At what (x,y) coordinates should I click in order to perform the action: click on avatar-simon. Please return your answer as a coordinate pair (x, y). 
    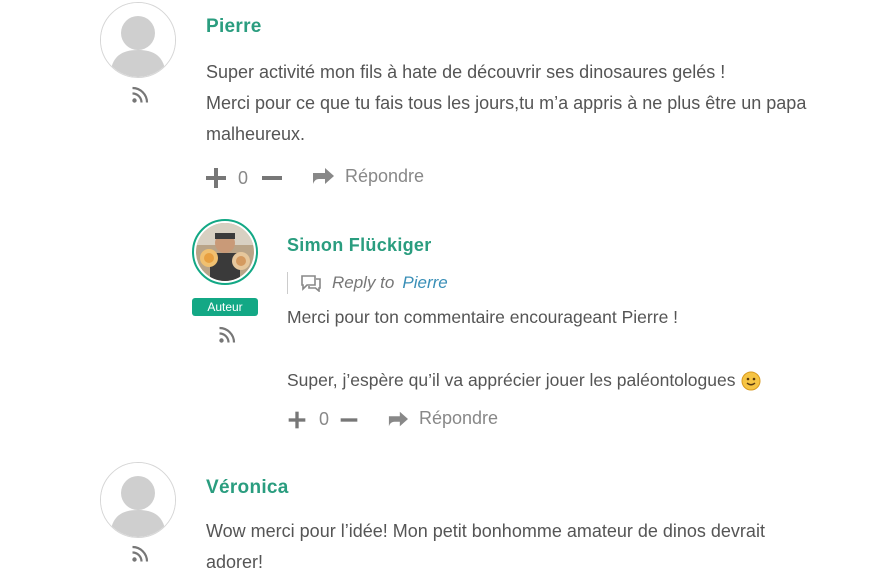
    Looking at the image, I should click on (225, 252).